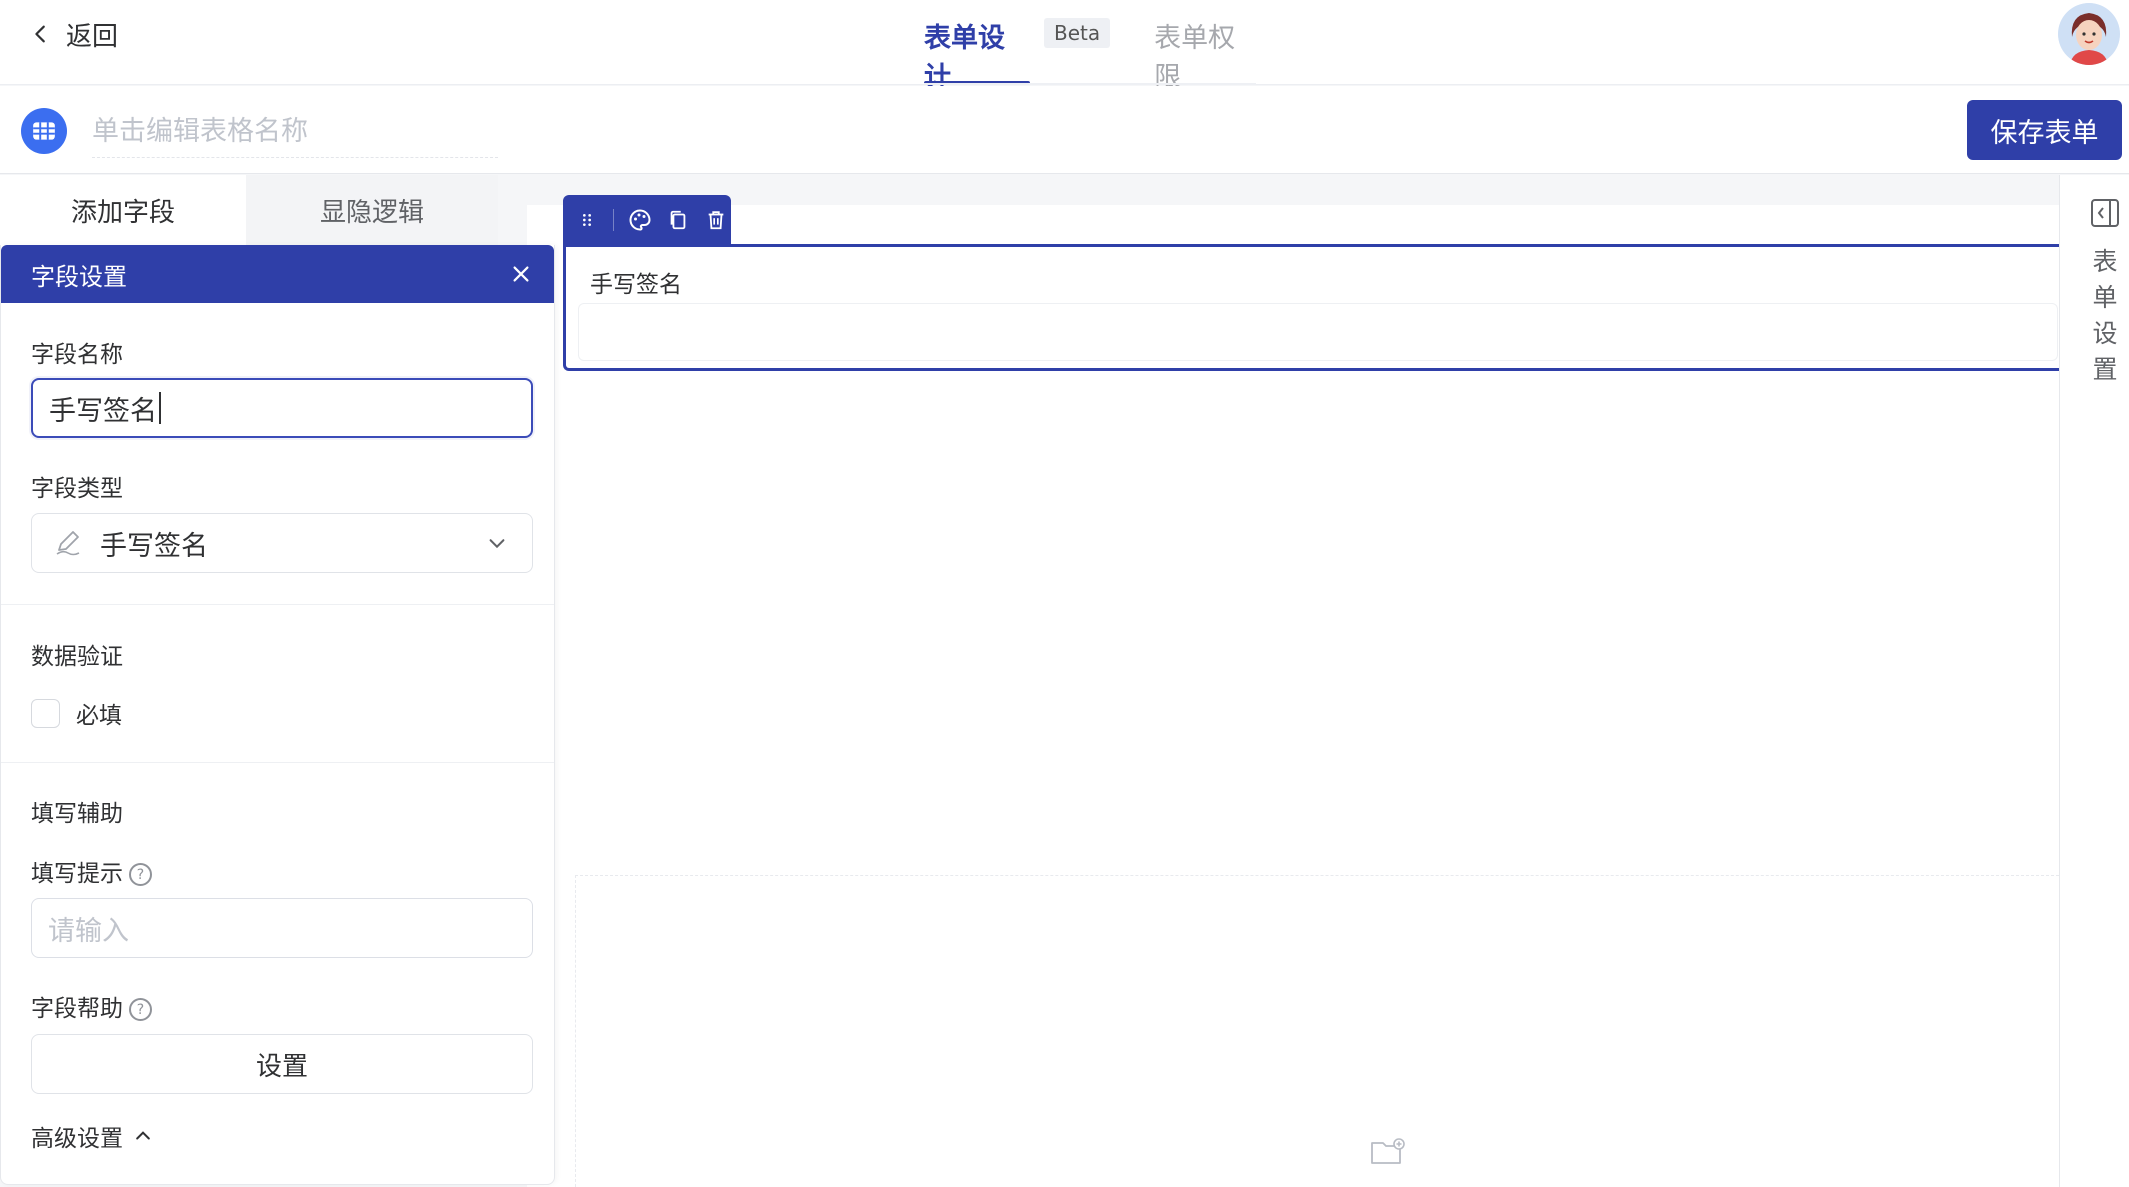  I want to click on hint-label-row: 填写提示?, so click(91, 871).